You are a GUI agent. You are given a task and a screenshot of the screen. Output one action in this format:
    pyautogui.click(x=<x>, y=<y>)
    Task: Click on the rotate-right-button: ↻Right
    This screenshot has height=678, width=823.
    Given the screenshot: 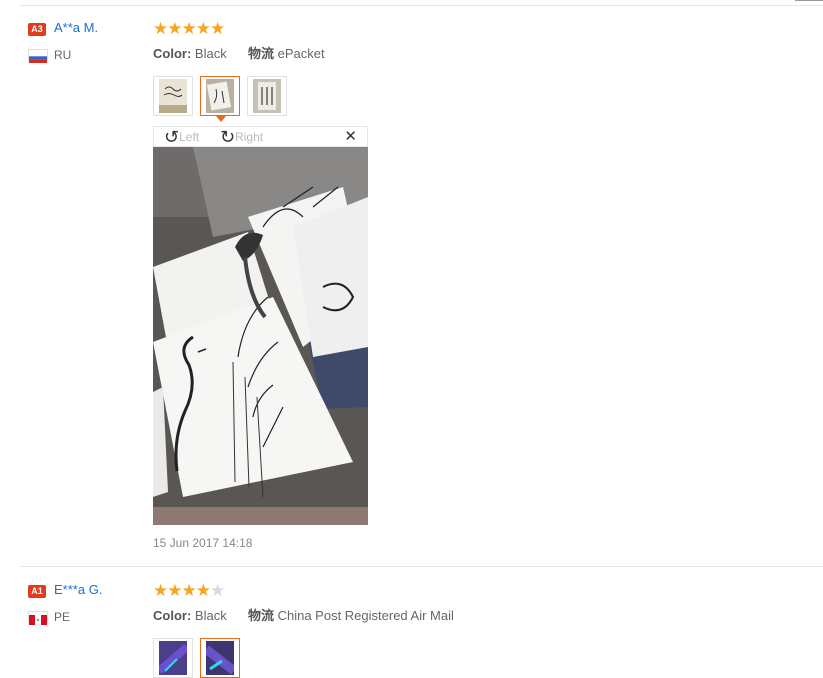 What is the action you would take?
    pyautogui.click(x=241, y=137)
    